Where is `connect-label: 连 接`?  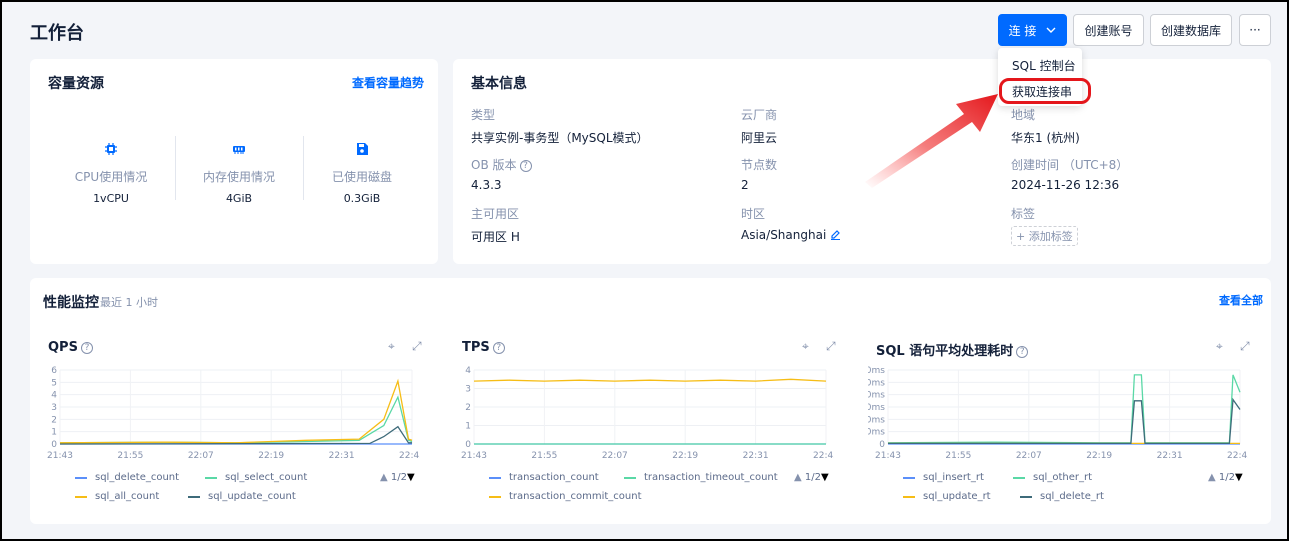
connect-label: 连 接 is located at coordinates (1022, 30).